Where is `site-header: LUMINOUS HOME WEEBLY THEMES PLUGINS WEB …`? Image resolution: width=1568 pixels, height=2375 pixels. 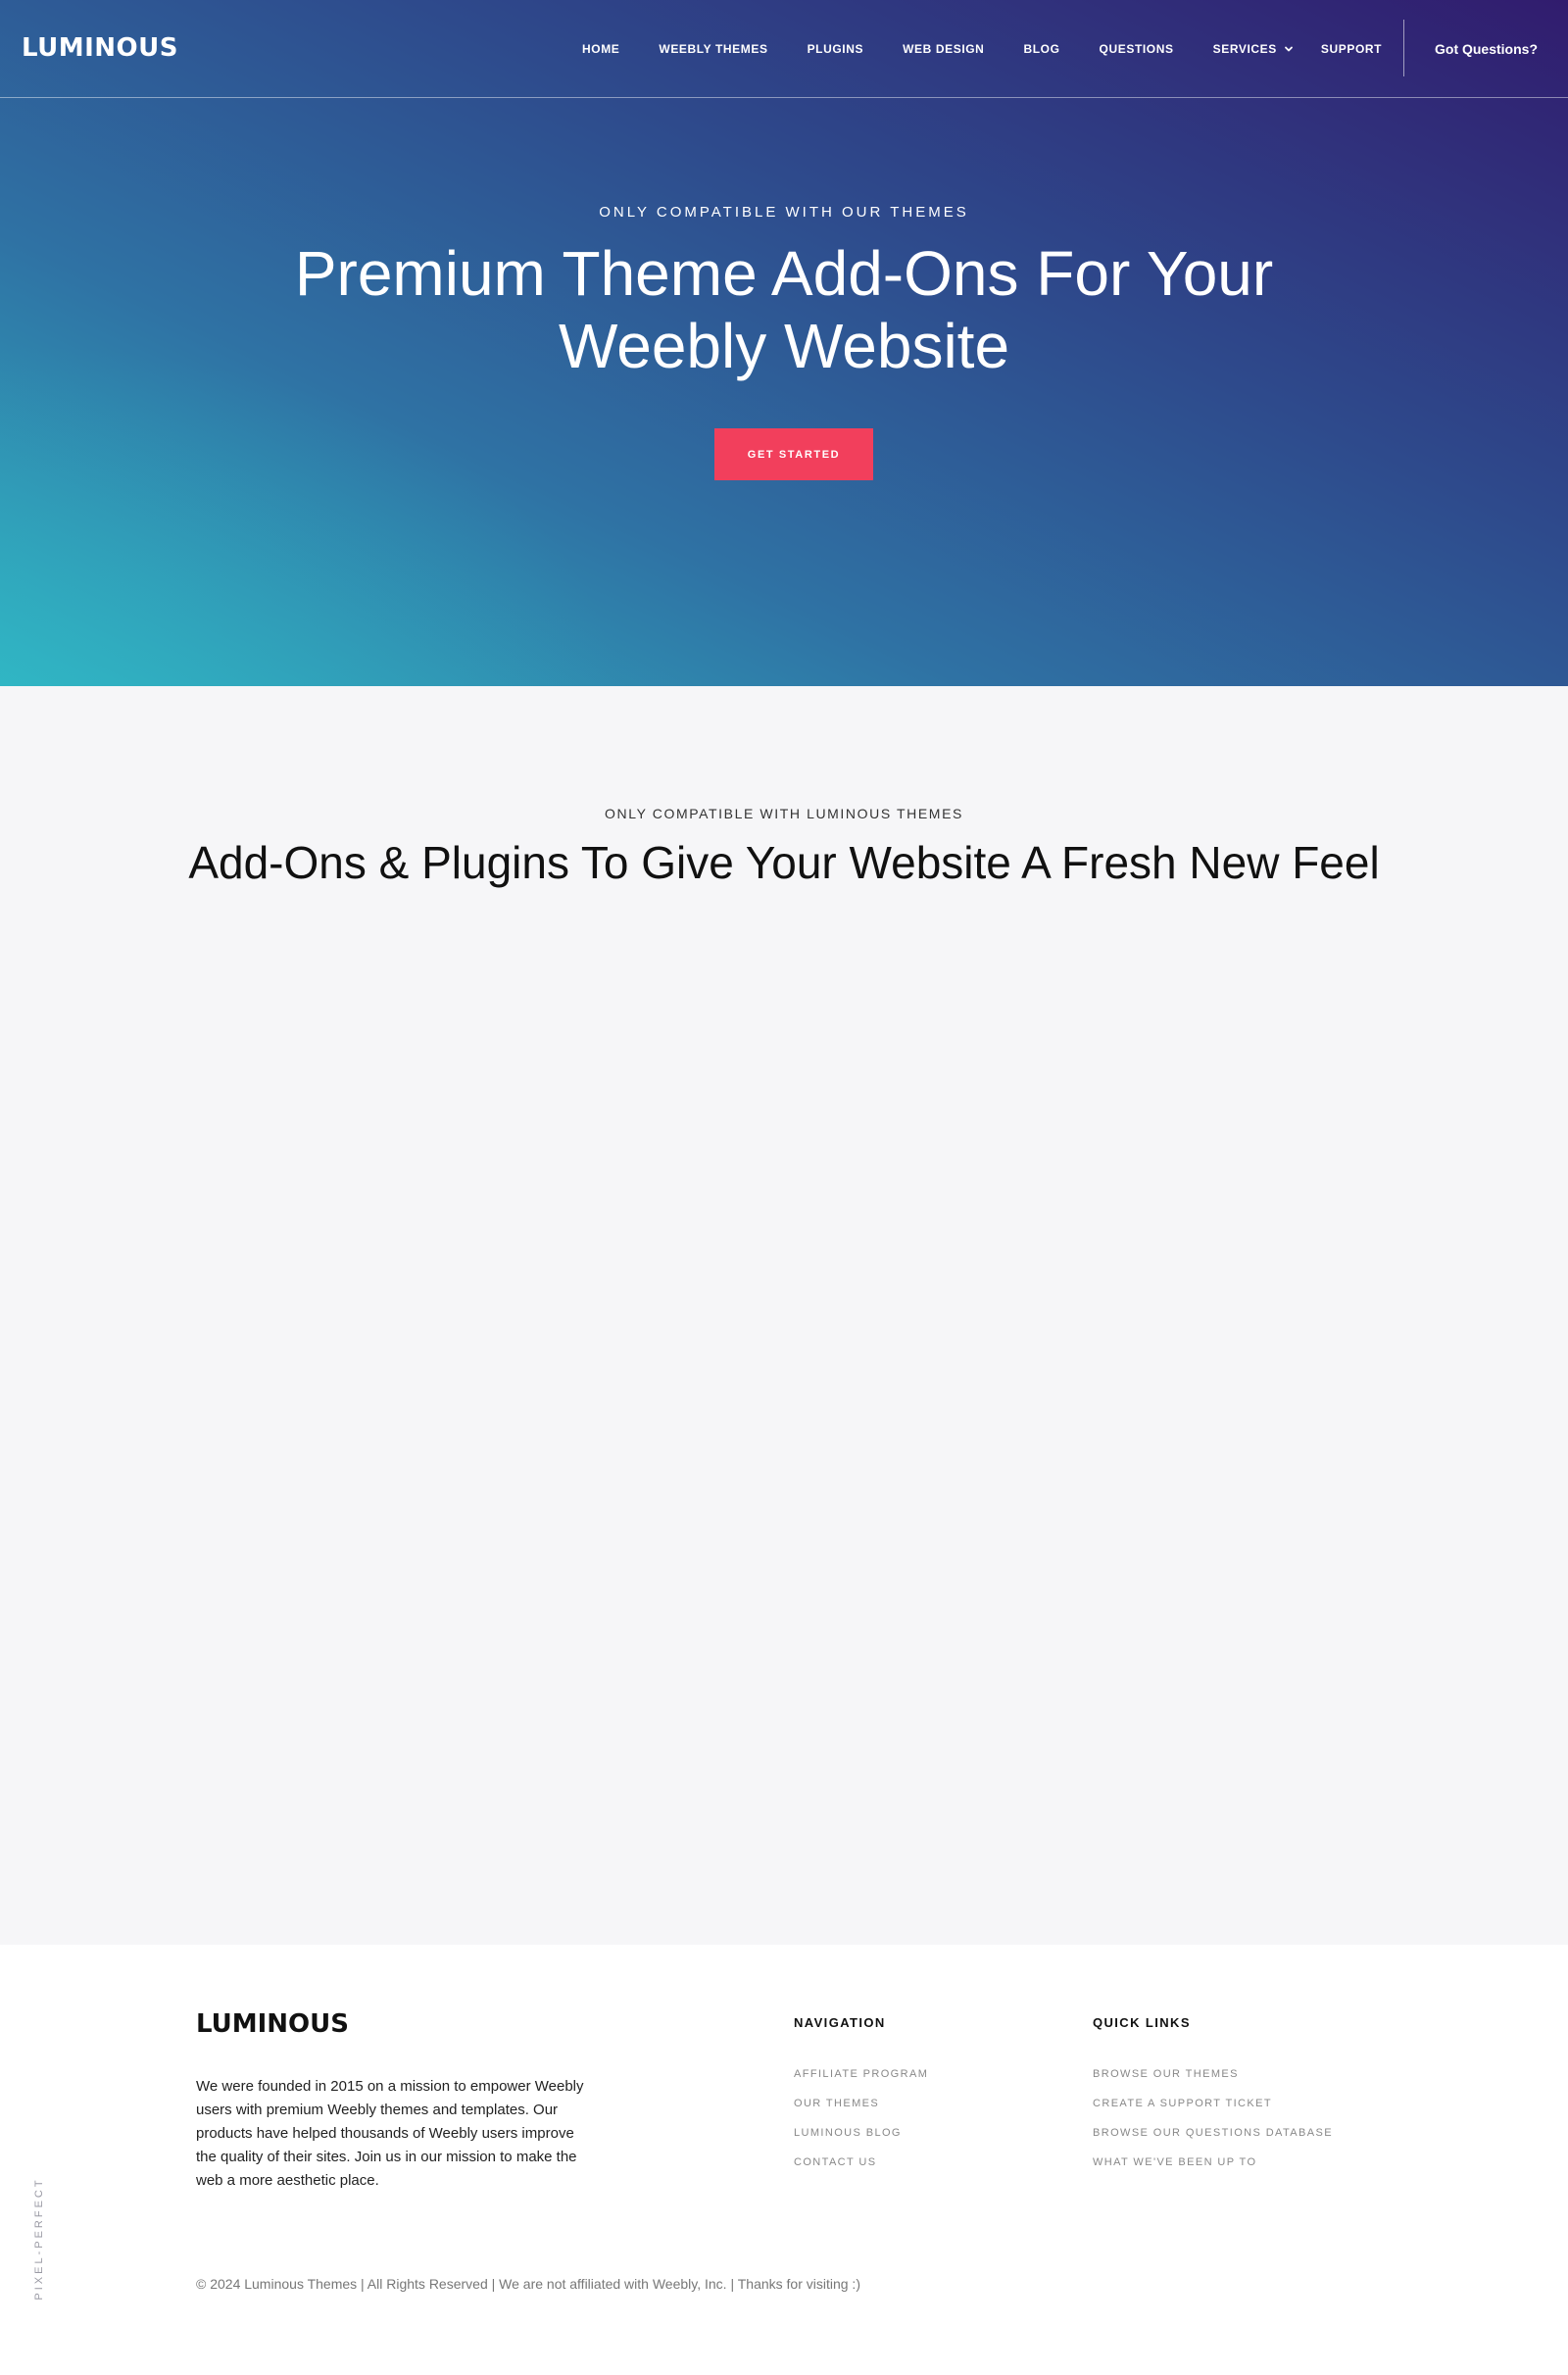 site-header: LUMINOUS HOME WEEBLY THEMES PLUGINS WEB … is located at coordinates (784, 49).